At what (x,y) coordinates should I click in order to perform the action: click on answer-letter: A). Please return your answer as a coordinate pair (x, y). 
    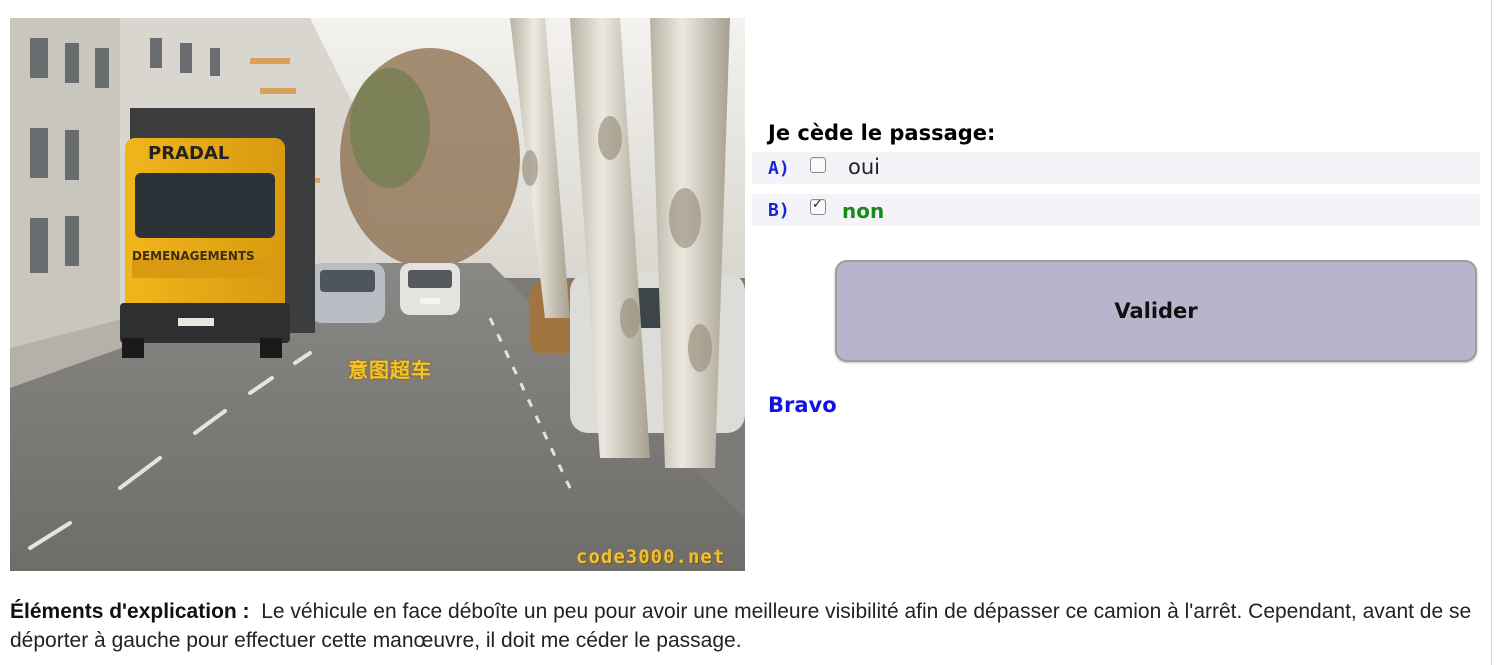
    Looking at the image, I should click on (779, 168).